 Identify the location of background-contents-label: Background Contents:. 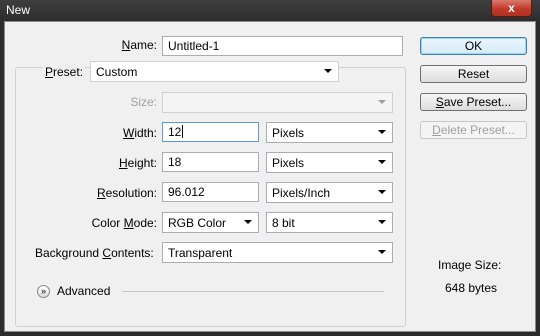
(94, 253).